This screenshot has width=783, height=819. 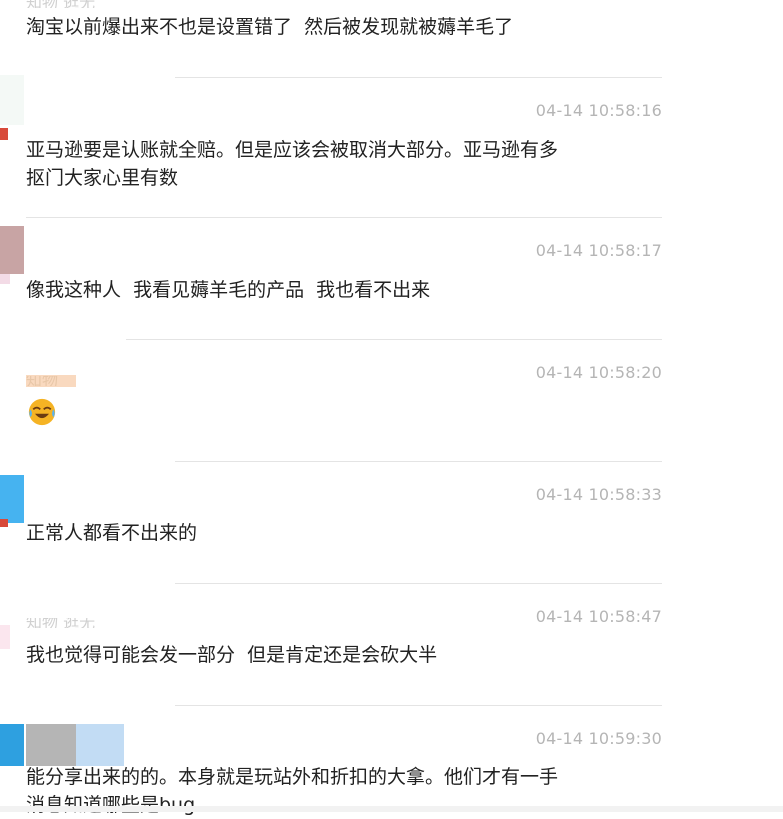 What do you see at coordinates (598, 616) in the screenshot?
I see `message-timestamp: 04-14 10:58:47` at bounding box center [598, 616].